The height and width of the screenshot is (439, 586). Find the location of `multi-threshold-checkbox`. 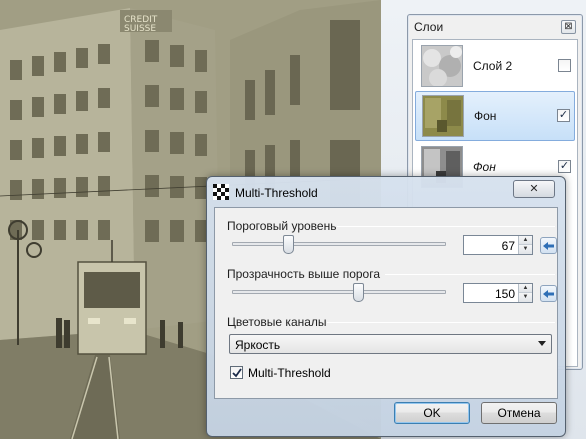

multi-threshold-checkbox is located at coordinates (236, 372).